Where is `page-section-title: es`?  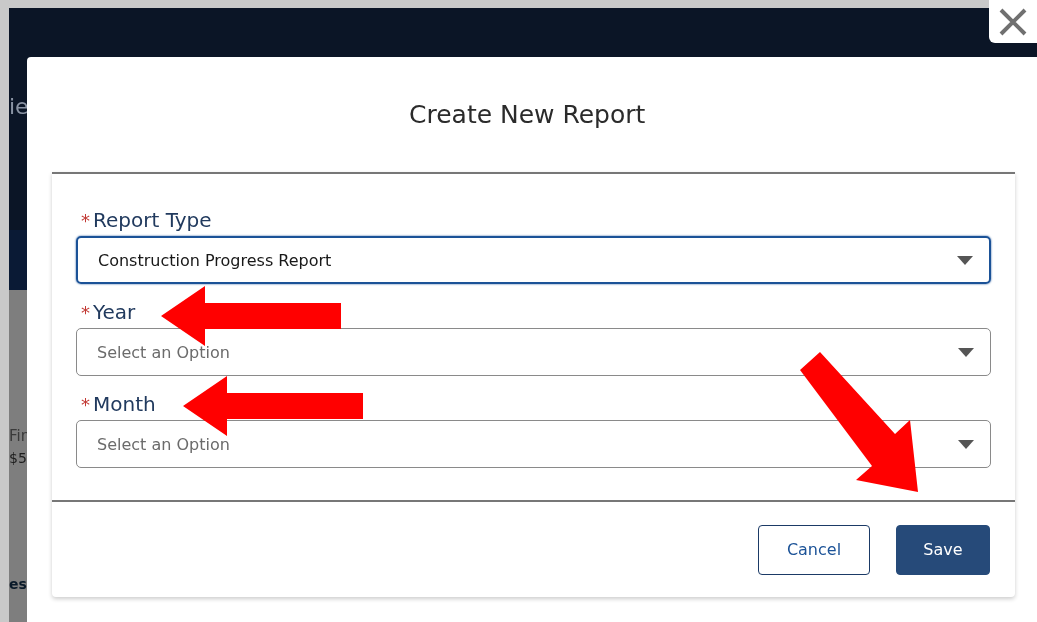
page-section-title: es is located at coordinates (18, 584).